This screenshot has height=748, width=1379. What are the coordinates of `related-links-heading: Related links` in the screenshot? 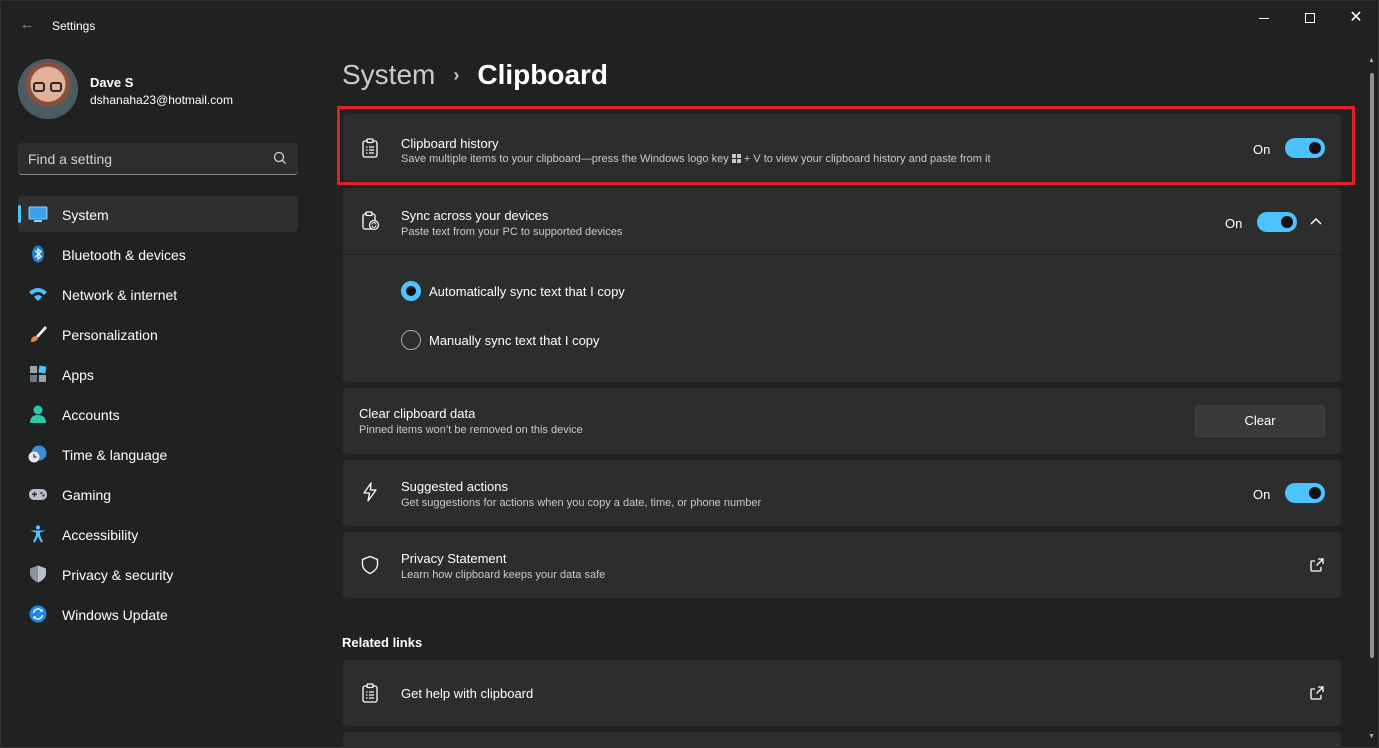 It's located at (382, 642).